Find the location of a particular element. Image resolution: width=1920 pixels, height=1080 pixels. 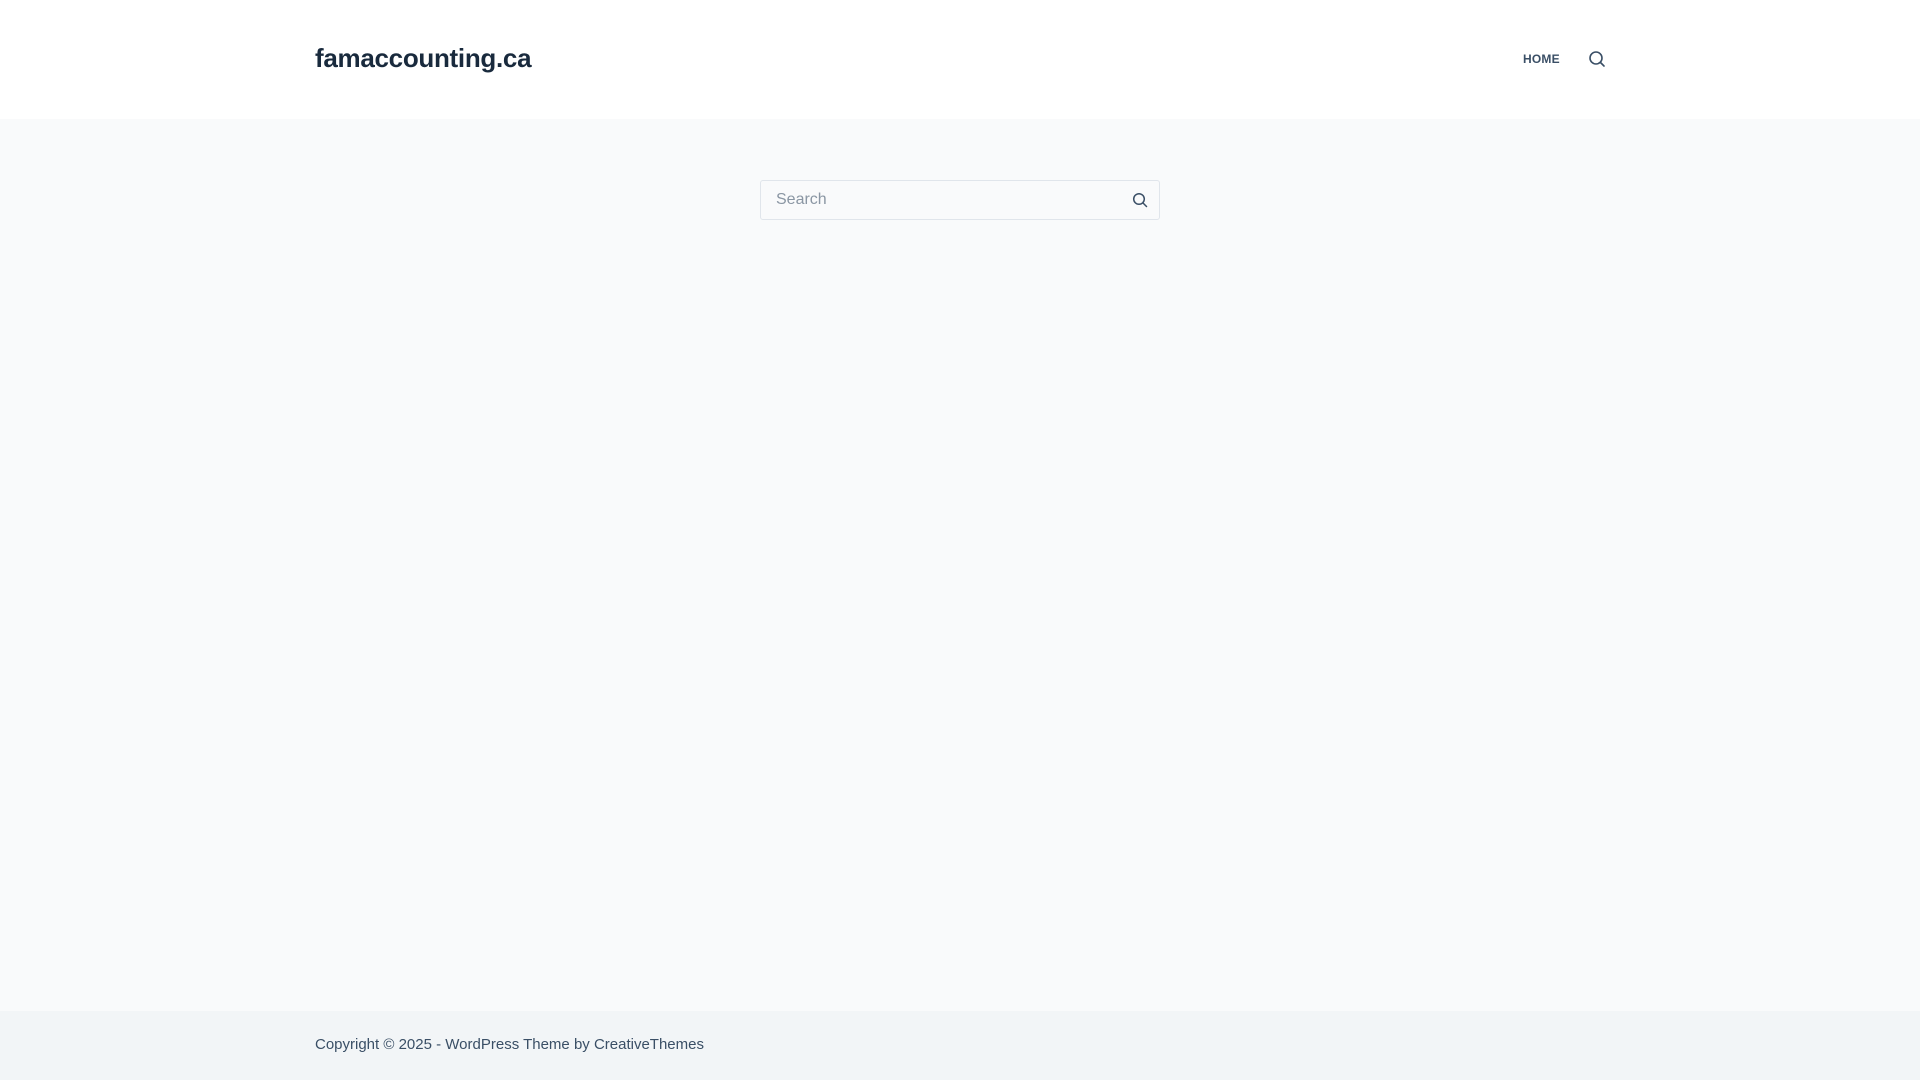

header-search-icon is located at coordinates (1597, 59).